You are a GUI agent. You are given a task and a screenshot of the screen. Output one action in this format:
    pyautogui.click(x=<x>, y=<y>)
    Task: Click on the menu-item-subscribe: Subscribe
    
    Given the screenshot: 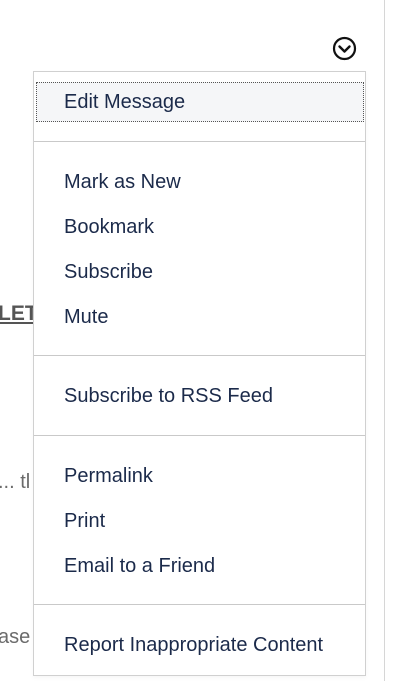 What is the action you would take?
    pyautogui.click(x=199, y=272)
    